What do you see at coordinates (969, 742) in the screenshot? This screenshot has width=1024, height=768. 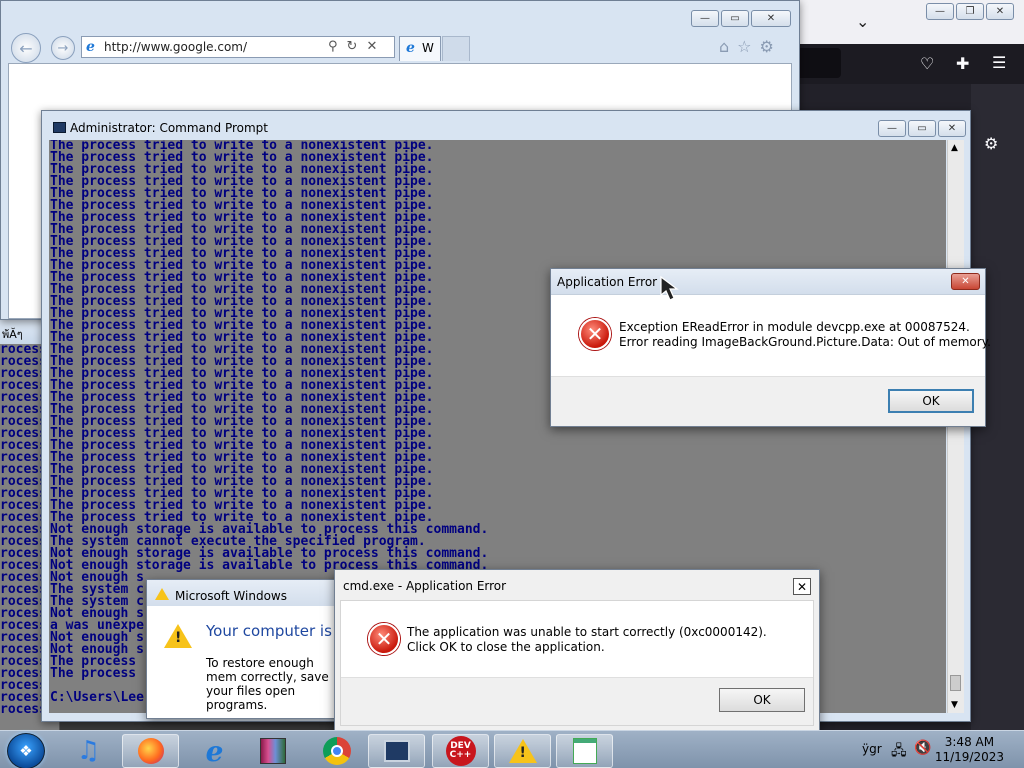 I see `clock-time: 3:48 AM` at bounding box center [969, 742].